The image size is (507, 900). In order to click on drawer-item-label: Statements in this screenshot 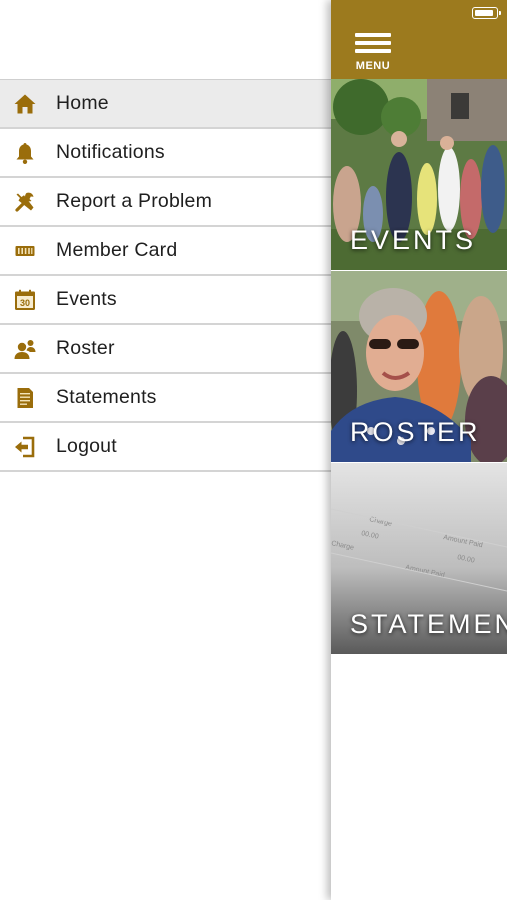, I will do `click(106, 397)`.